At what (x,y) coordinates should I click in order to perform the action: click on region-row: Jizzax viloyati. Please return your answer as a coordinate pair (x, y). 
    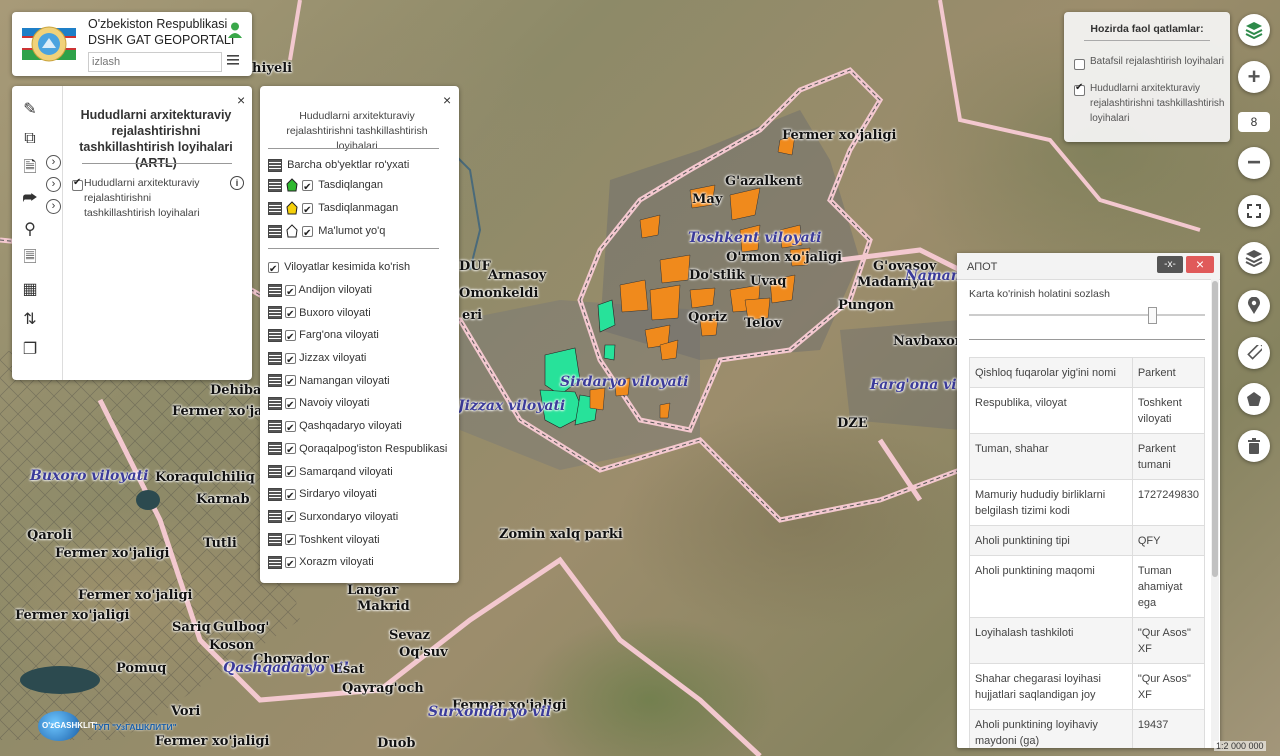
    Looking at the image, I should click on (357, 359).